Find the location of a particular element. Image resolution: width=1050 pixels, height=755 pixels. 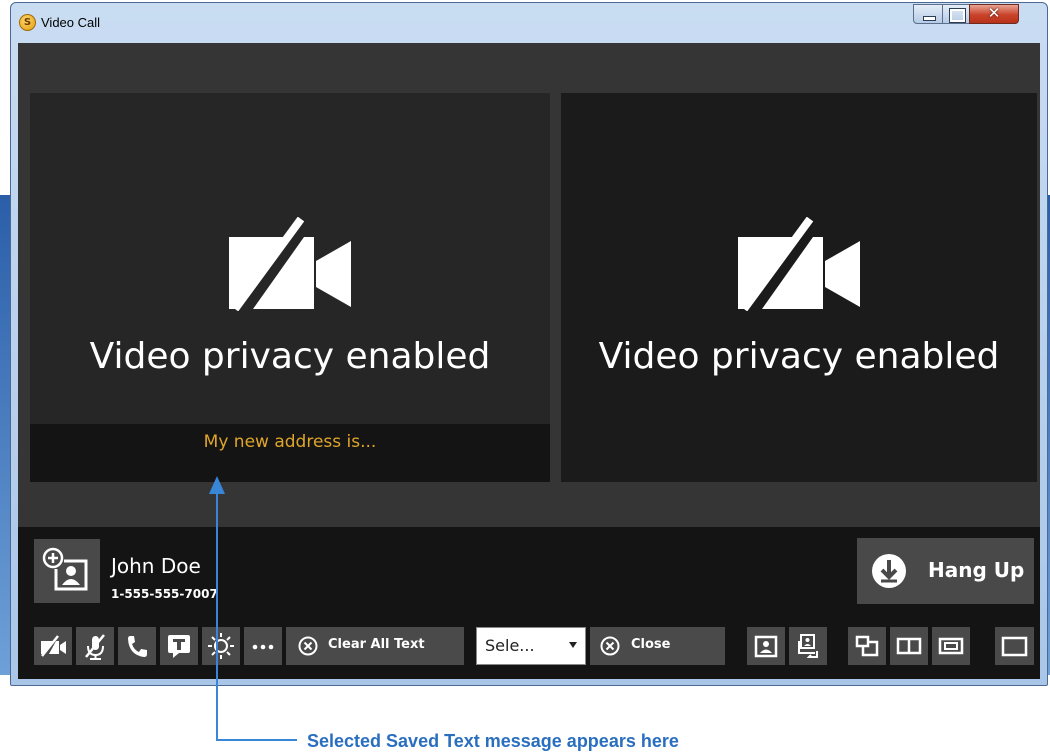

annotation-arrowhead is located at coordinates (217, 485).